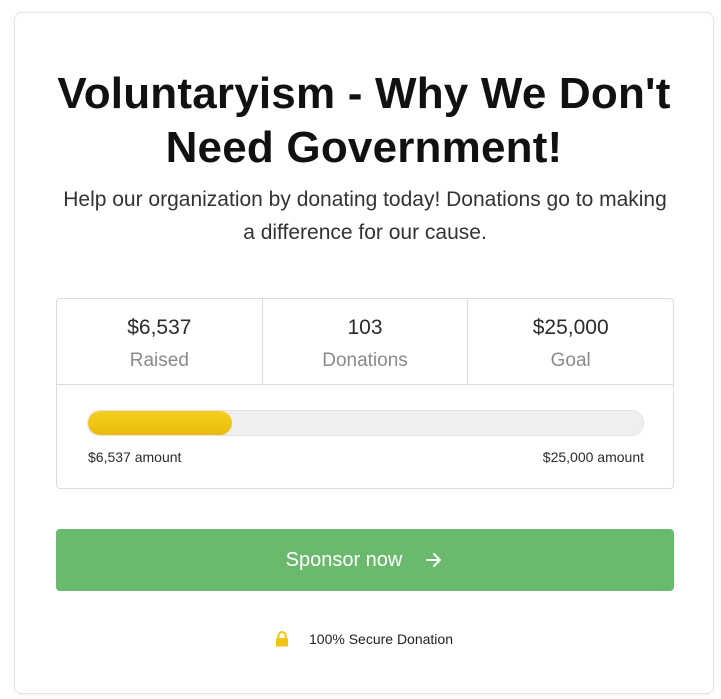 This screenshot has height=699, width=721. Describe the element at coordinates (365, 360) in the screenshot. I see `stat-donations-label: Donations` at that location.